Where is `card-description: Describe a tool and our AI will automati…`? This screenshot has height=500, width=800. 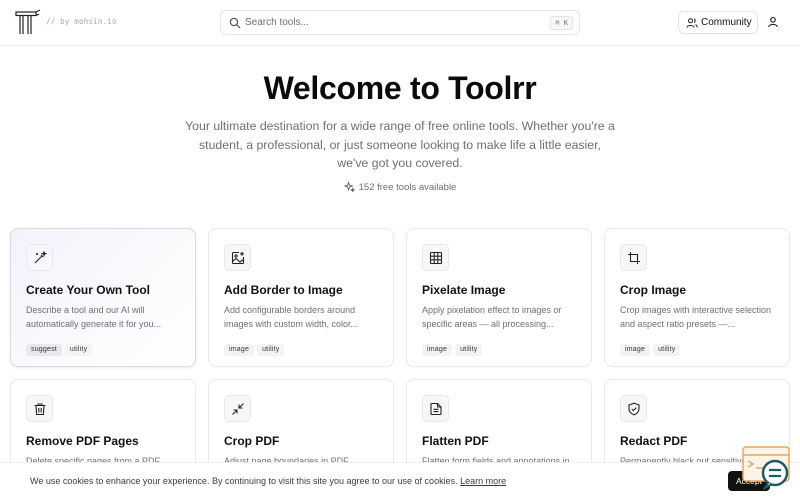 card-description: Describe a tool and our AI will automati… is located at coordinates (94, 317).